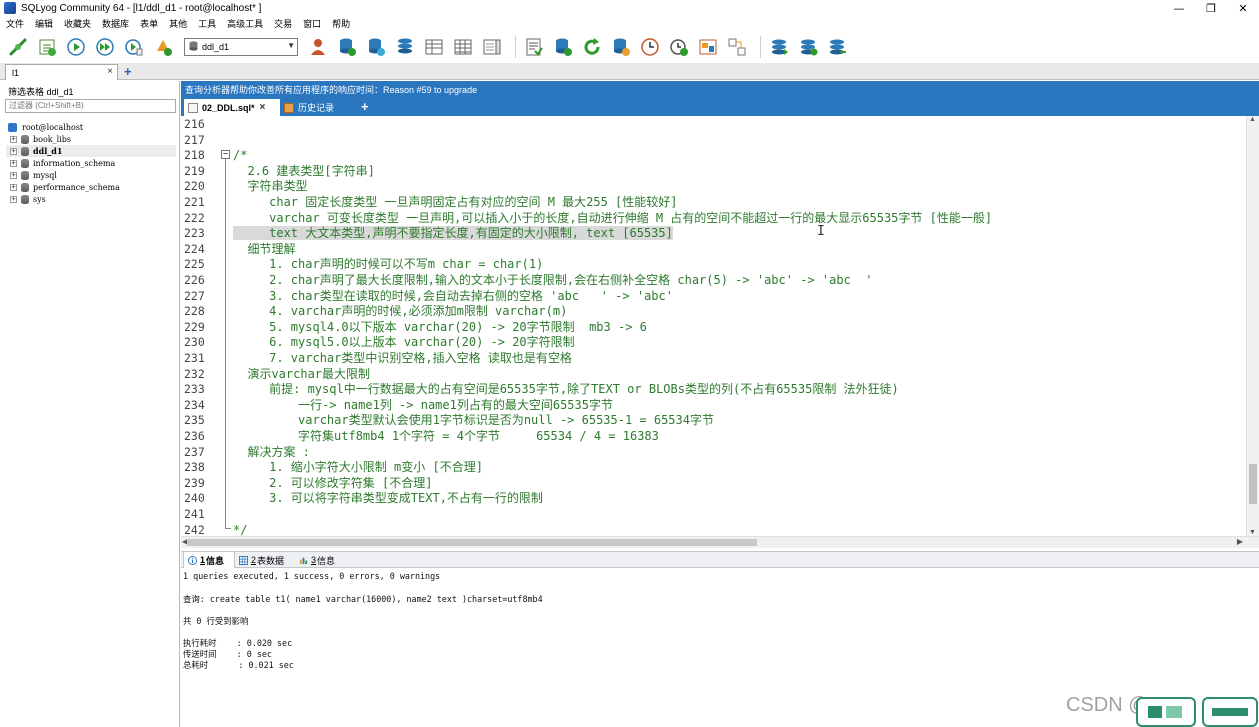  Describe the element at coordinates (376, 47) in the screenshot. I see `create-table-icon` at that location.